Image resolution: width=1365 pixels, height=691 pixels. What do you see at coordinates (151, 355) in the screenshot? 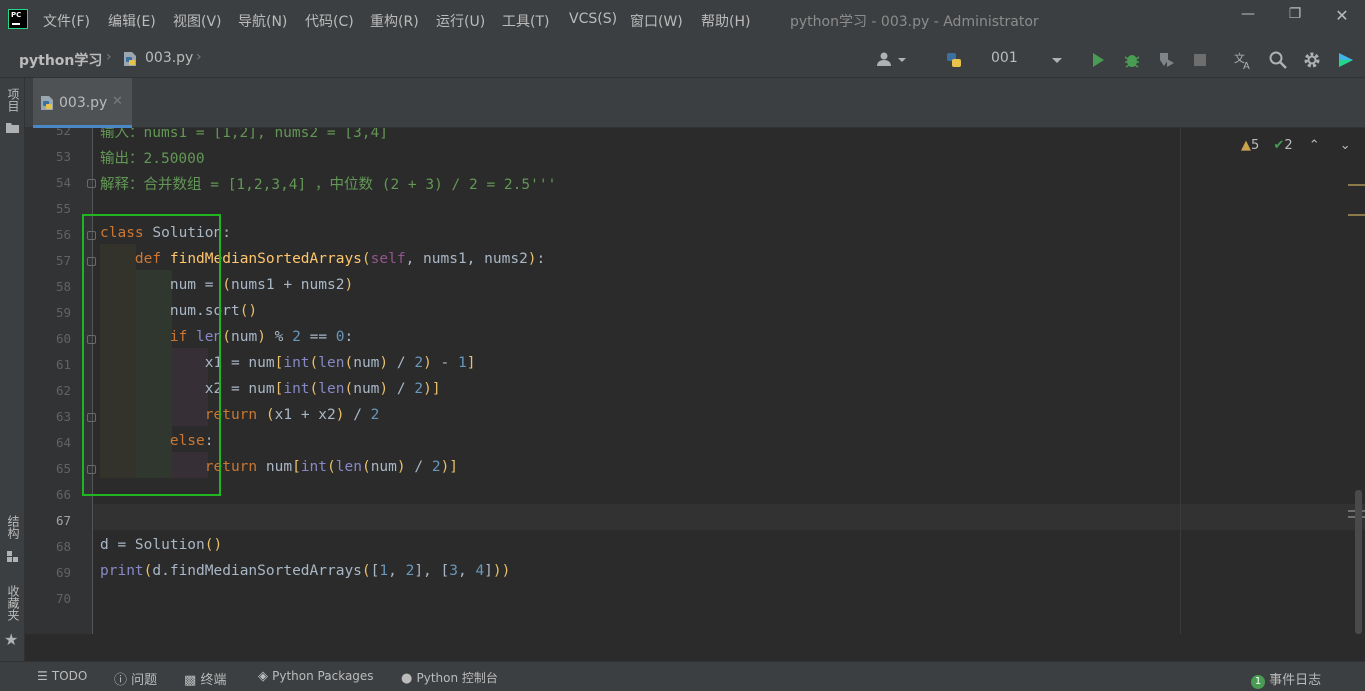
I see `green-annotation-box` at bounding box center [151, 355].